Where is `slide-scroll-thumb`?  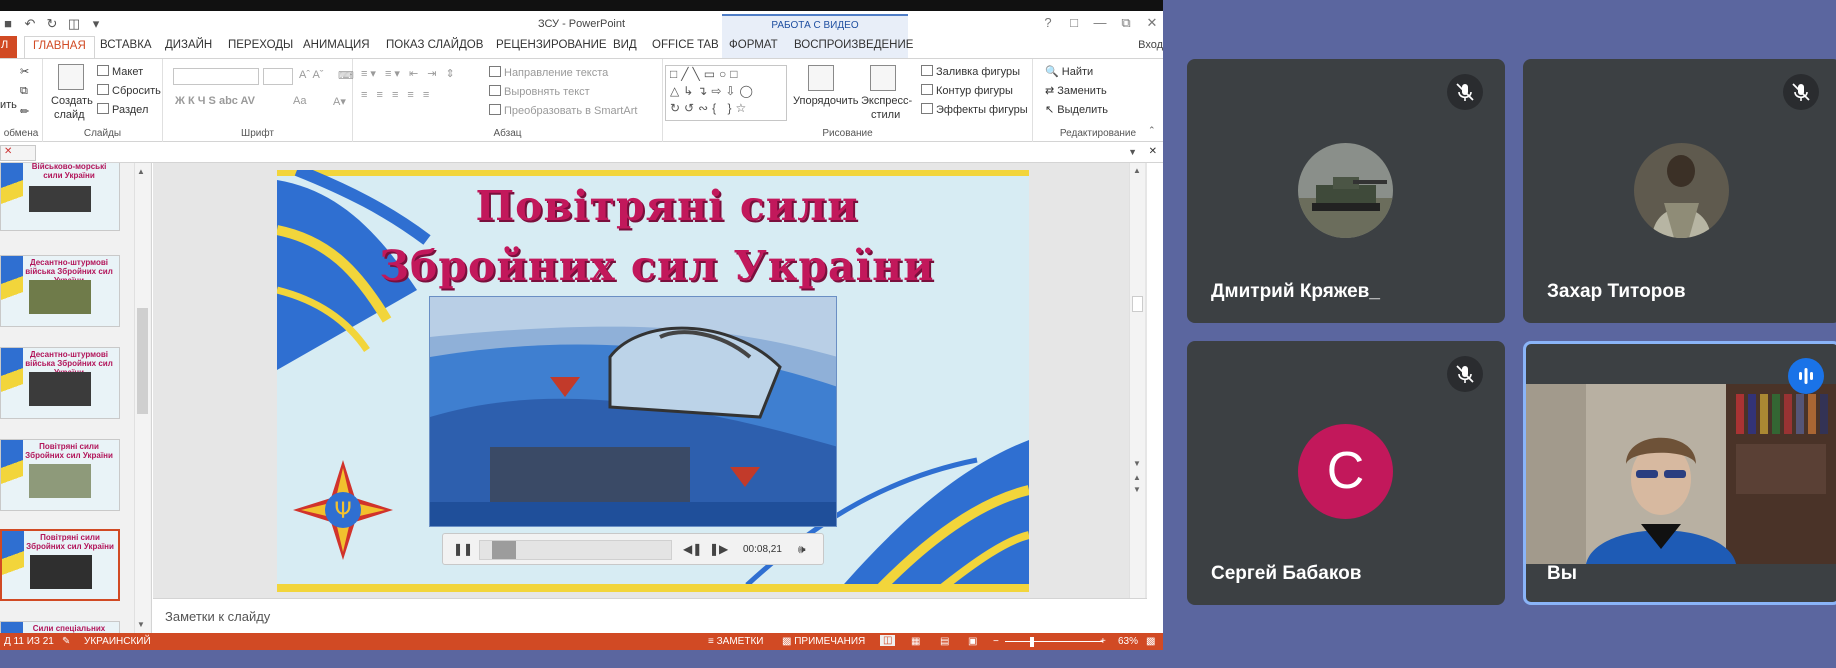 slide-scroll-thumb is located at coordinates (1137, 304).